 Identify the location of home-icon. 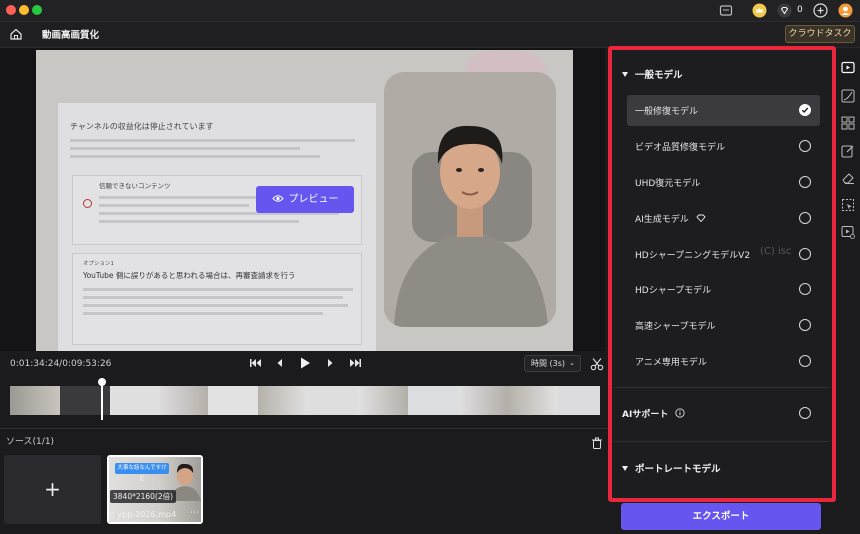
(16, 34).